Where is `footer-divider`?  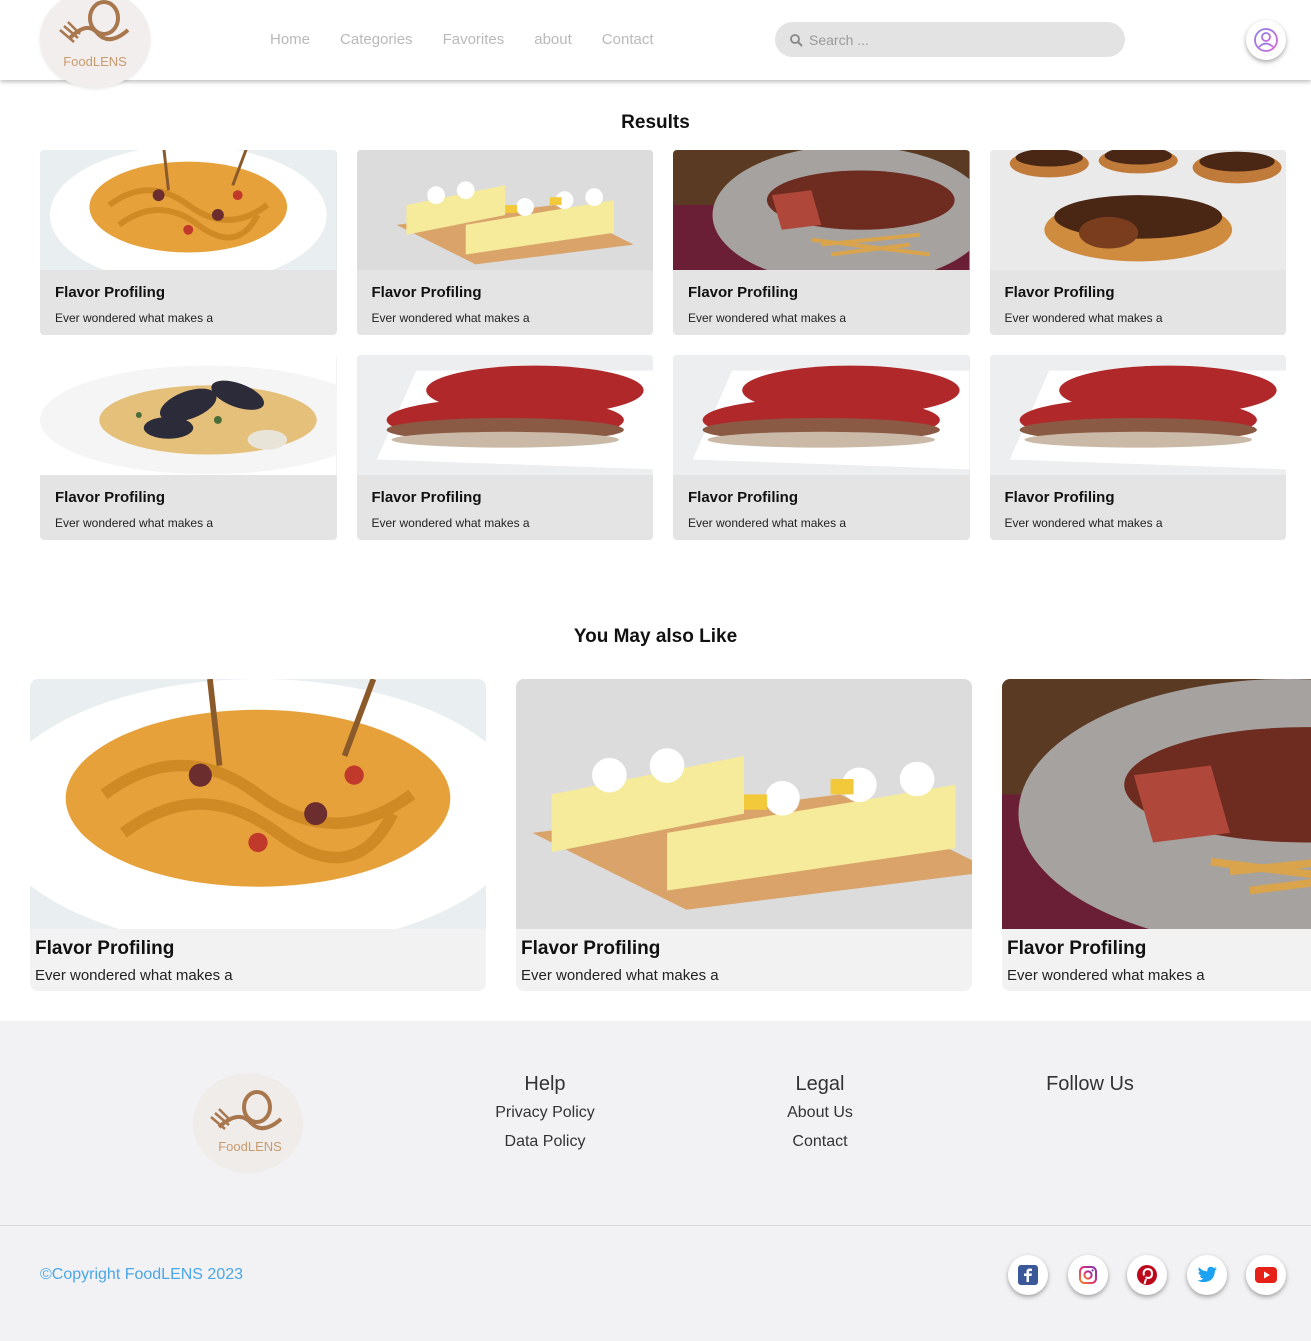
footer-divider is located at coordinates (655, 1225).